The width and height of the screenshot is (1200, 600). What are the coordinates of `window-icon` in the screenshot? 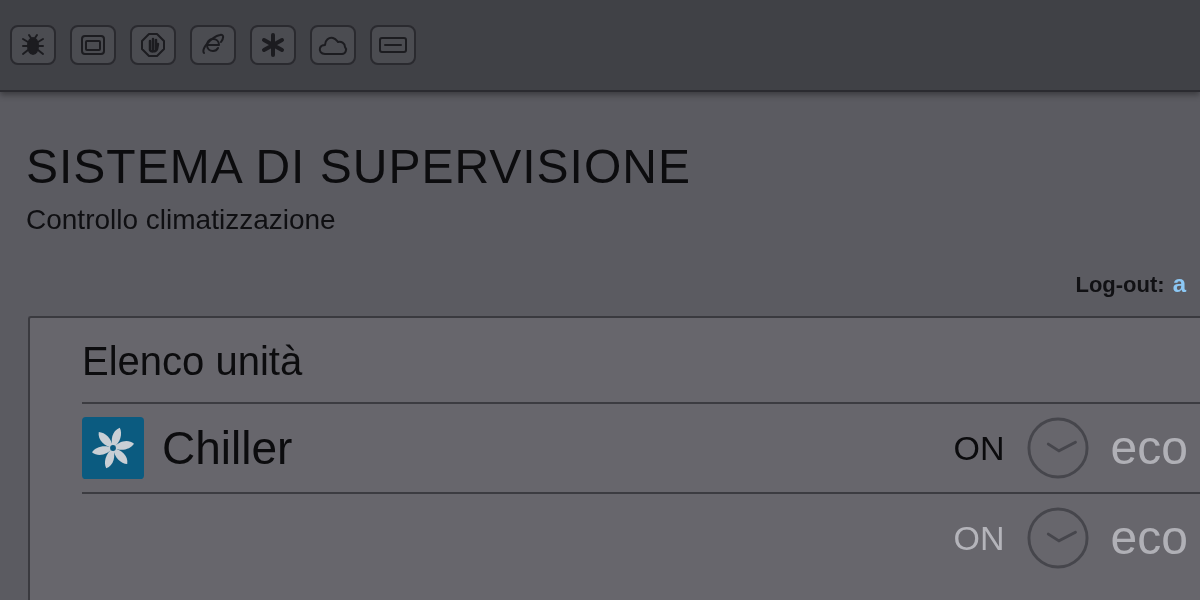 It's located at (93, 45).